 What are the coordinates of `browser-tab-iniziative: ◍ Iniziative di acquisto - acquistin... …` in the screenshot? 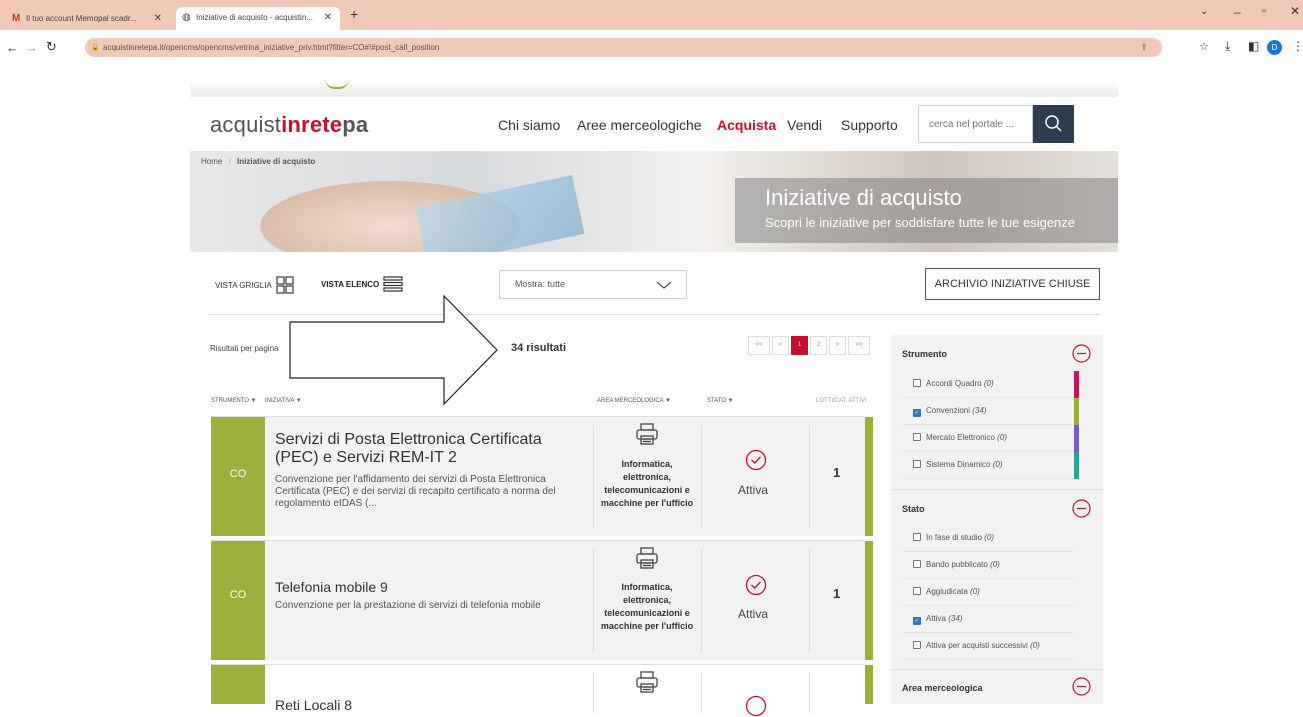 It's located at (258, 18).